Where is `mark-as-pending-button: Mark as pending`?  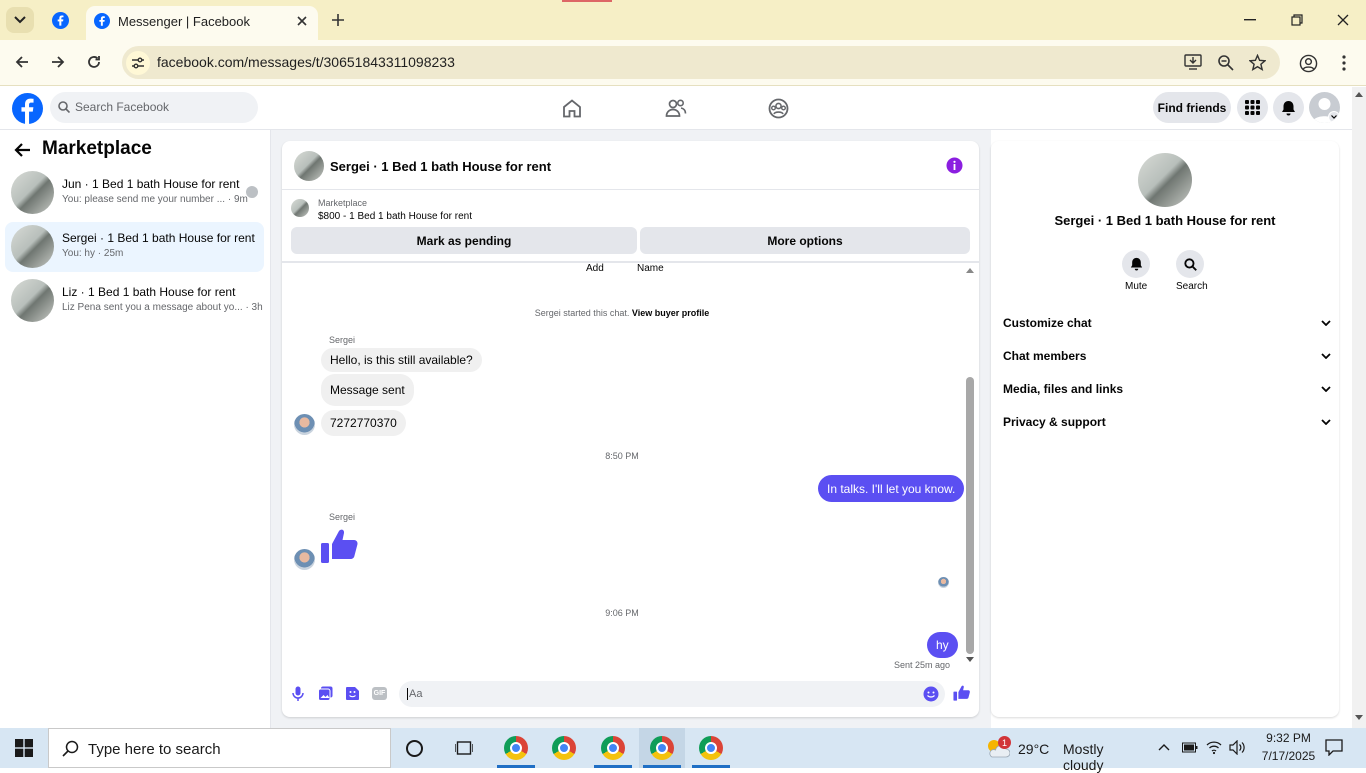 mark-as-pending-button: Mark as pending is located at coordinates (464, 240).